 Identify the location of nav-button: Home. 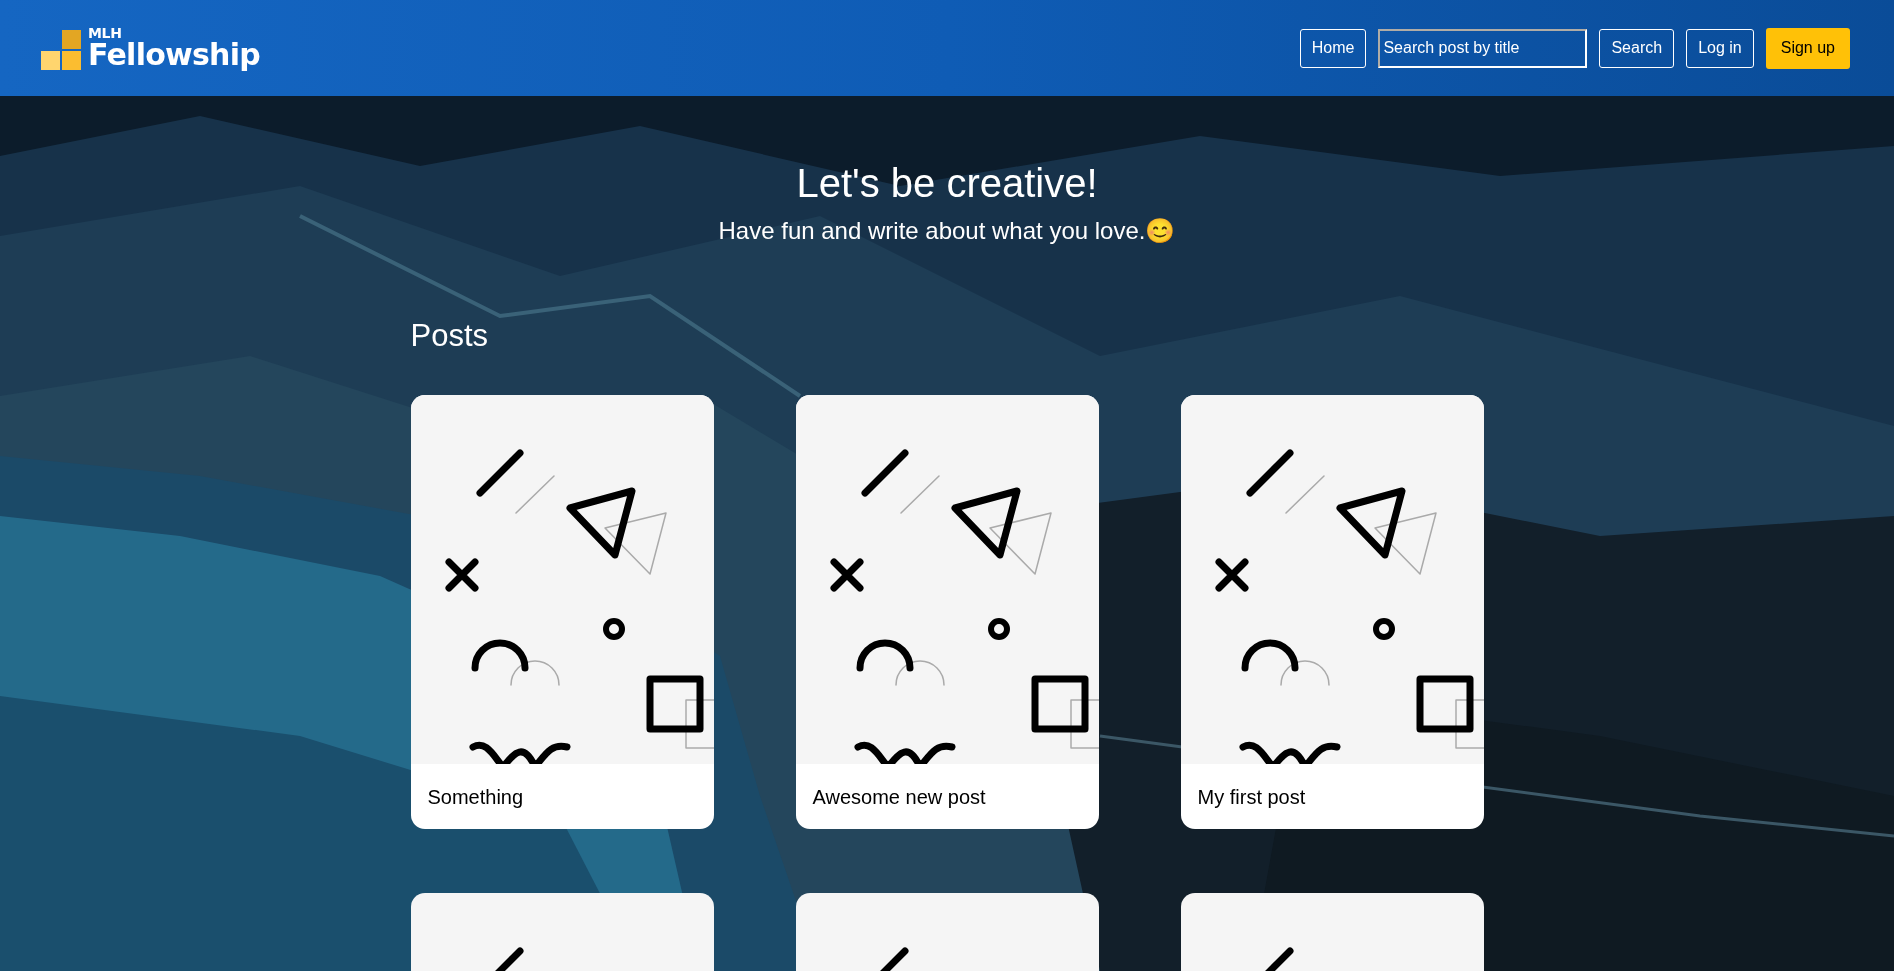
(1333, 48).